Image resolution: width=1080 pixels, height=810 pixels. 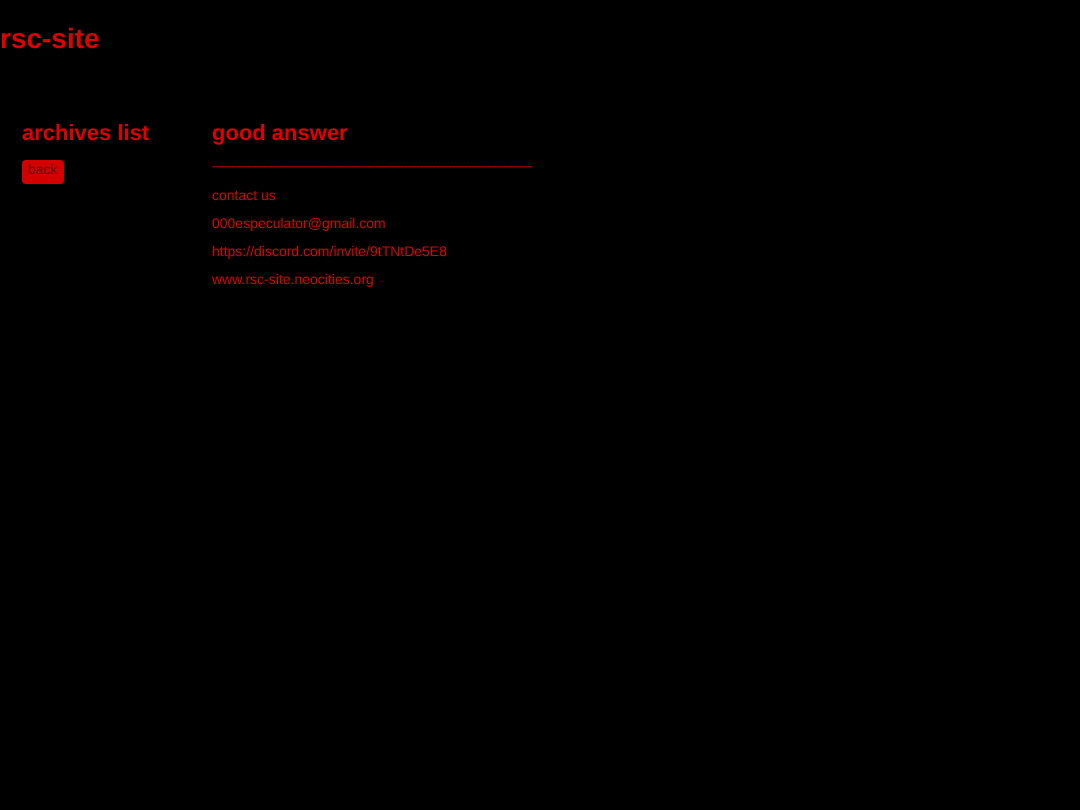 I want to click on post-heading: good answer, so click(x=280, y=134).